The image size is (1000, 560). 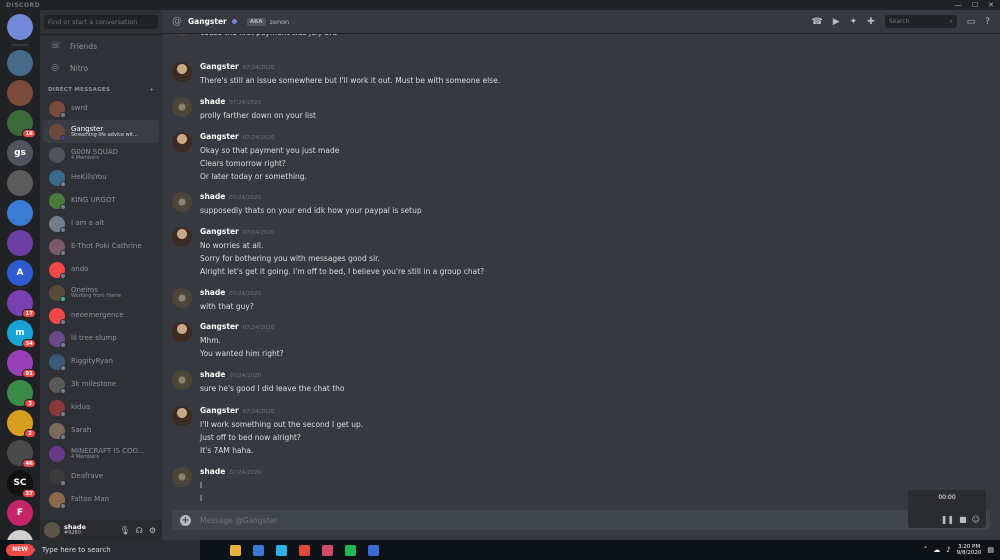 What do you see at coordinates (101, 223) in the screenshot?
I see `dm-item: I am a alt` at bounding box center [101, 223].